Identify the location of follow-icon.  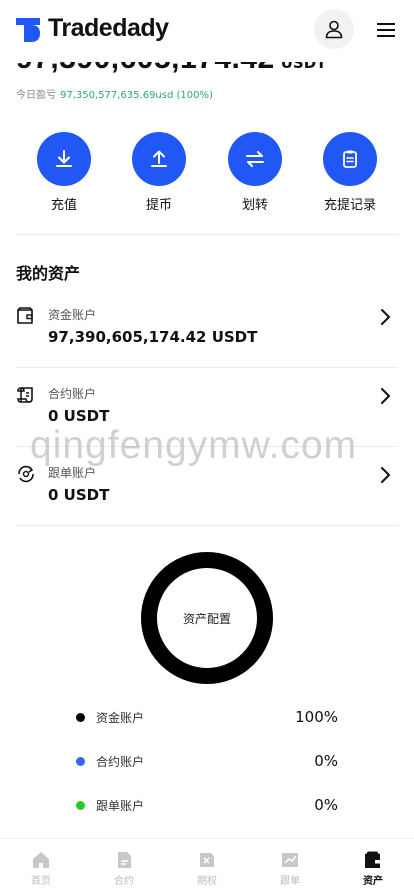
(290, 860).